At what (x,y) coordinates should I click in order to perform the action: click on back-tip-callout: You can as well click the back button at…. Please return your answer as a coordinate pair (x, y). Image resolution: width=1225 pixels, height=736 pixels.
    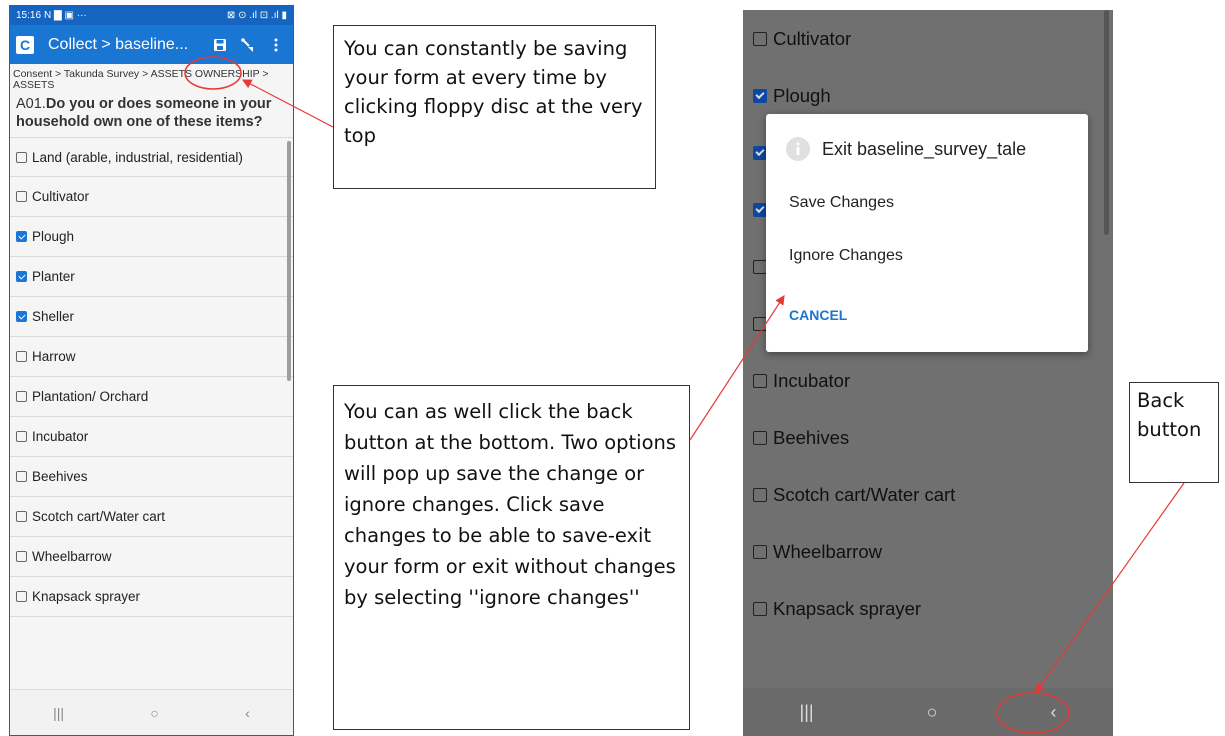
    Looking at the image, I should click on (511, 557).